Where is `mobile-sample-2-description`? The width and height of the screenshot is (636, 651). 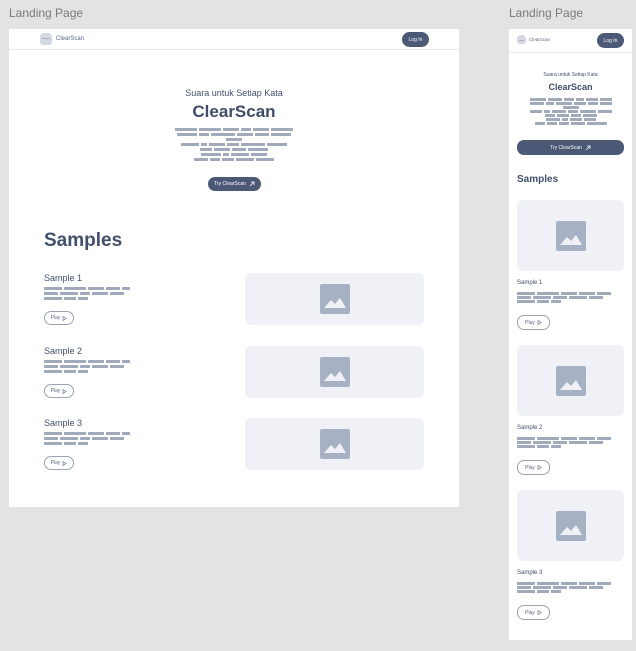
mobile-sample-2-description is located at coordinates (564, 442).